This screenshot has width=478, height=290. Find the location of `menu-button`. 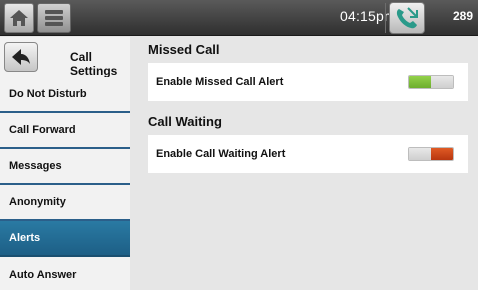

menu-button is located at coordinates (54, 18).